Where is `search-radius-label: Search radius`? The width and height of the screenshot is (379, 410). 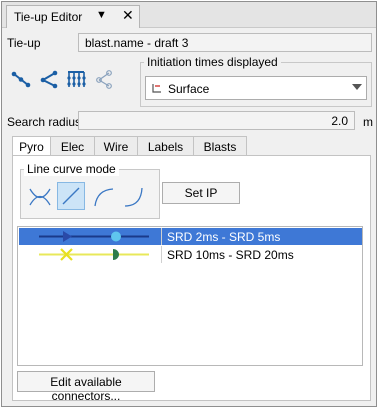
search-radius-label: Search radius is located at coordinates (44, 122).